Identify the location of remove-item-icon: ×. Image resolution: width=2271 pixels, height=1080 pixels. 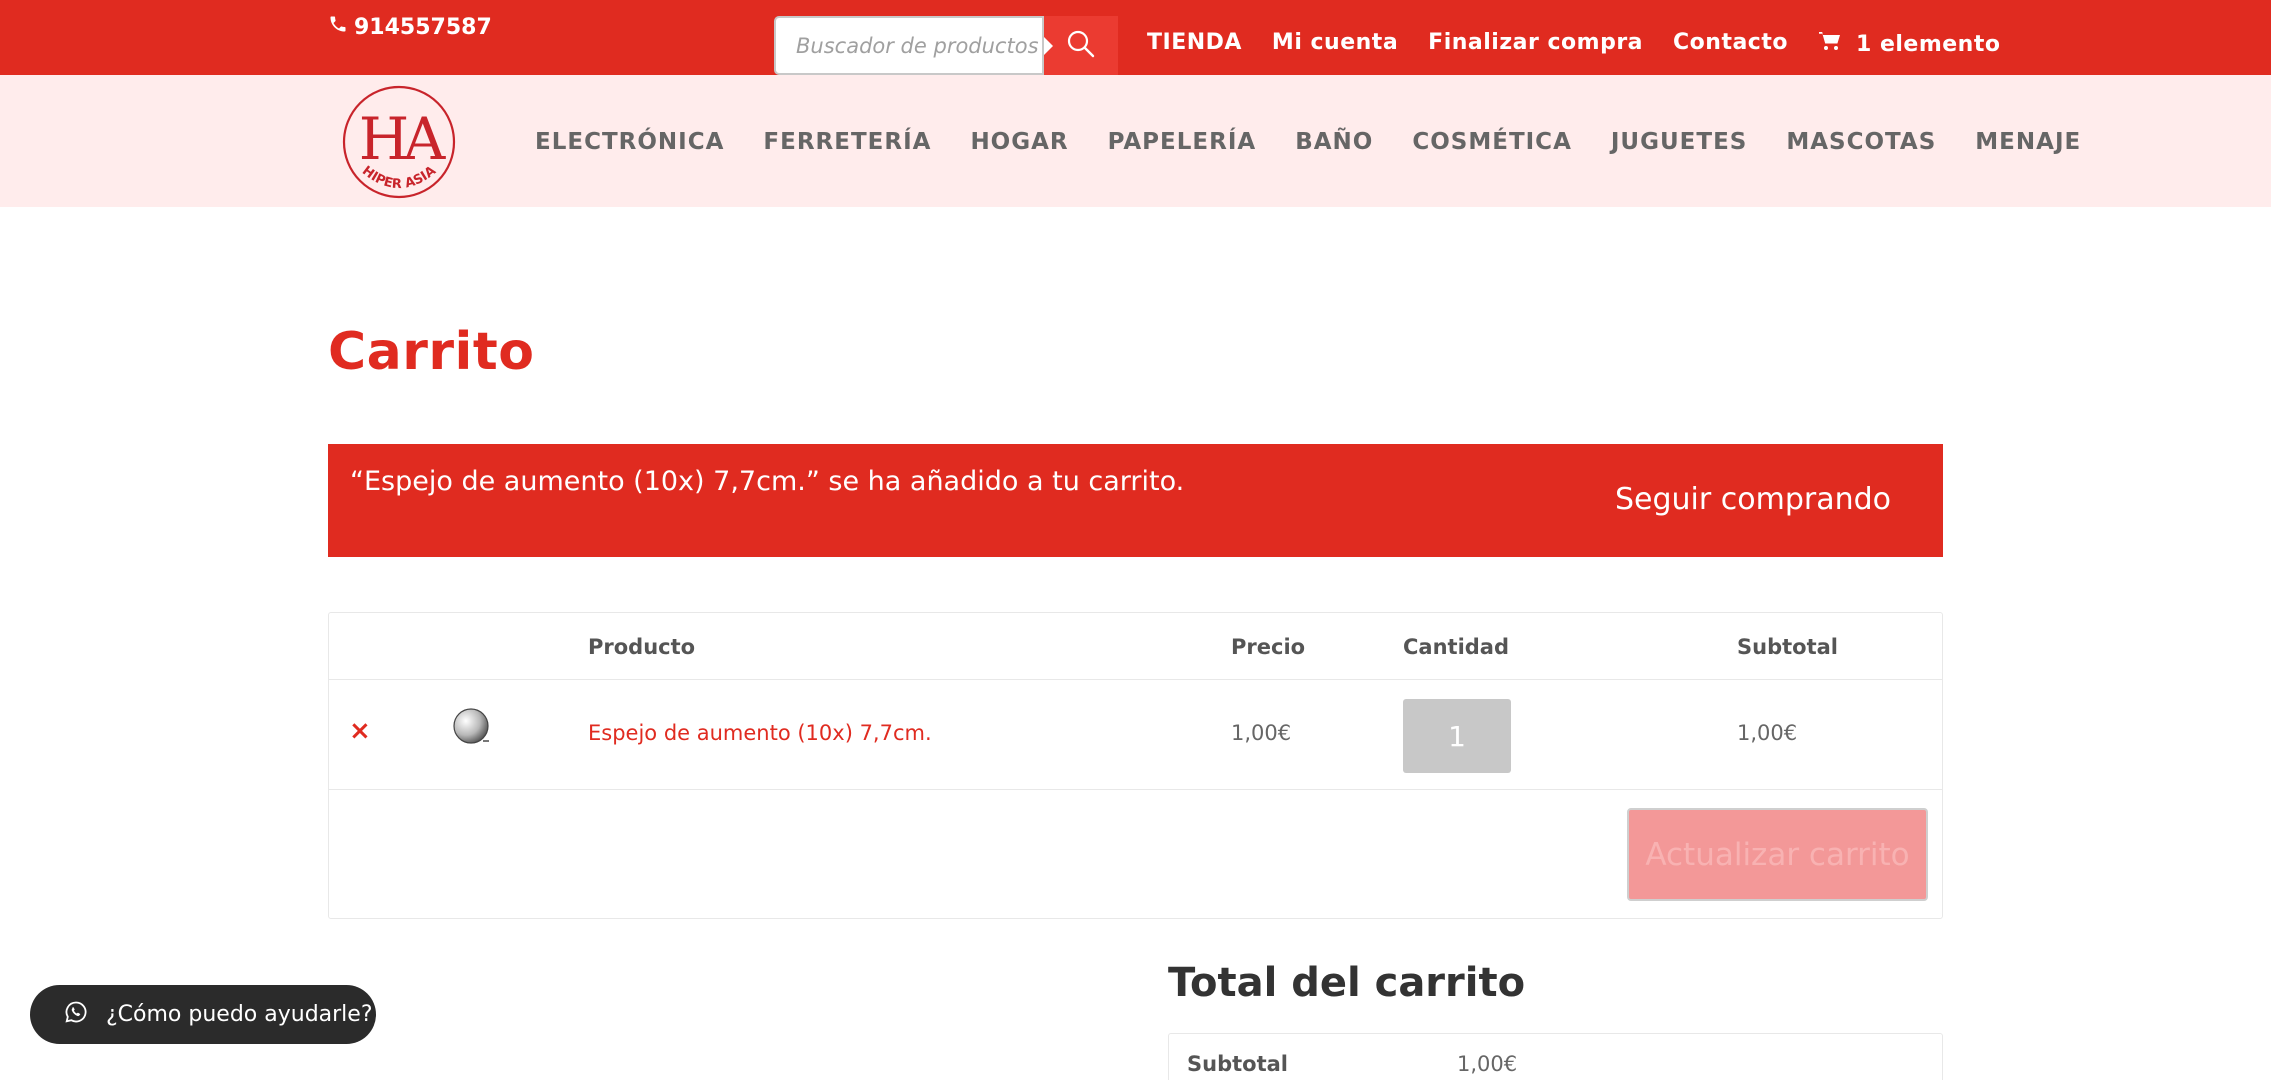
(360, 731).